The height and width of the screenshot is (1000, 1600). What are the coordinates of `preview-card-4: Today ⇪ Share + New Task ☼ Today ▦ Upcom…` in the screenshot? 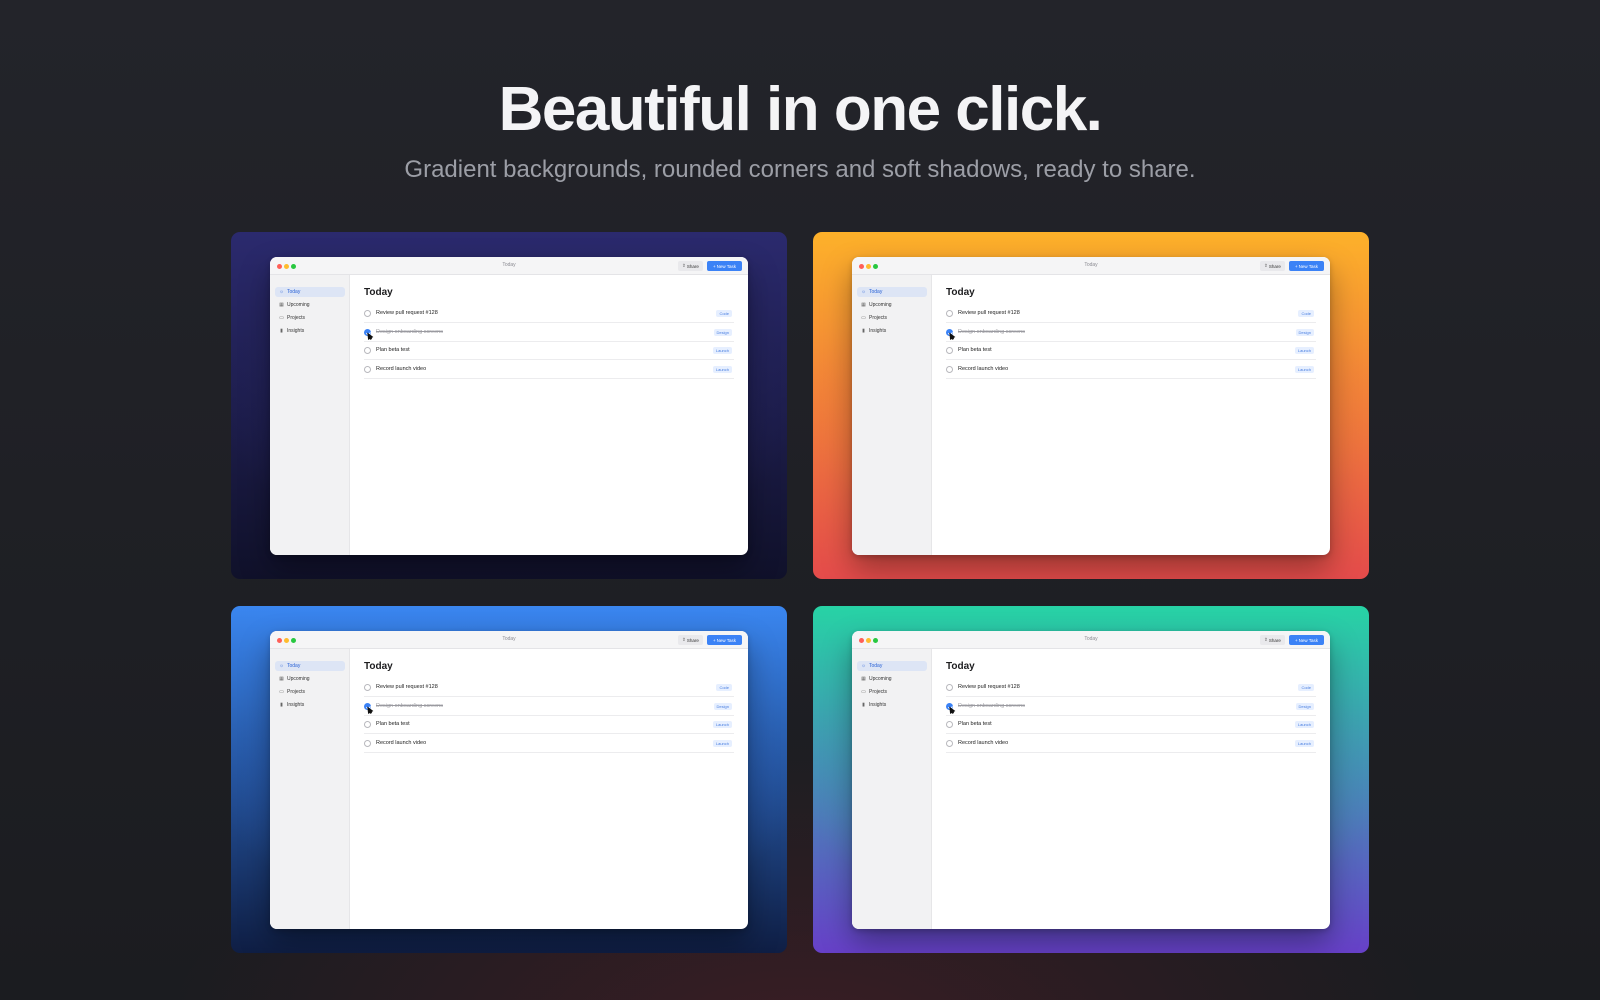 It's located at (1091, 779).